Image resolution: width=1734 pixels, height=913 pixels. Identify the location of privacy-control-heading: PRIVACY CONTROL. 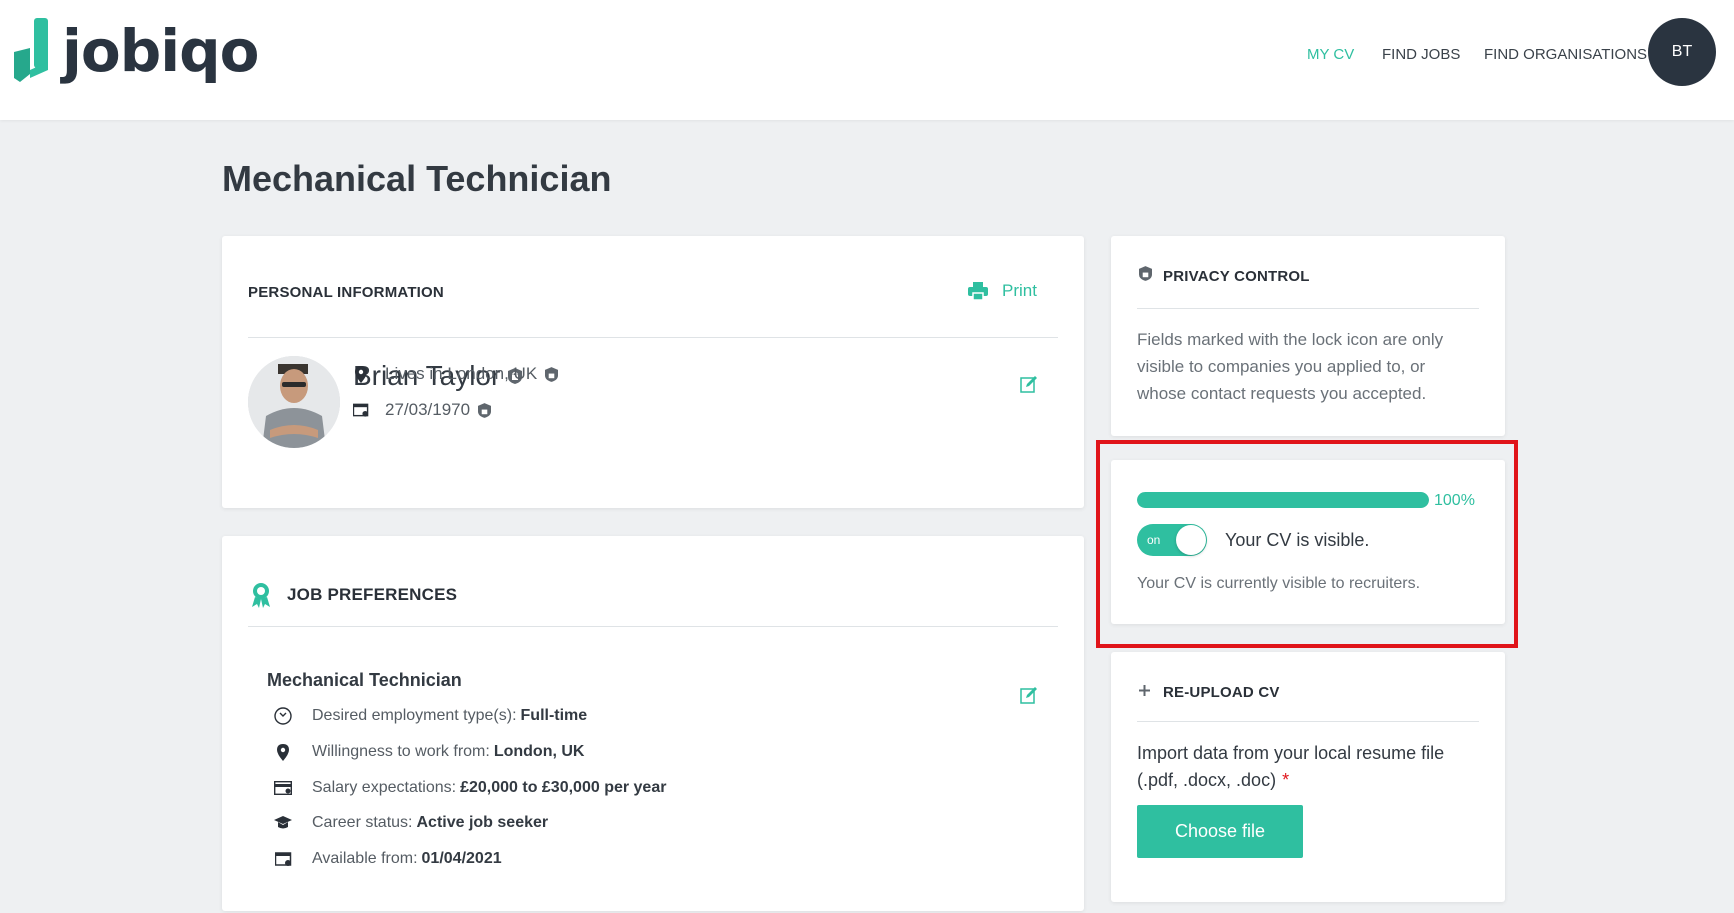
(1236, 276).